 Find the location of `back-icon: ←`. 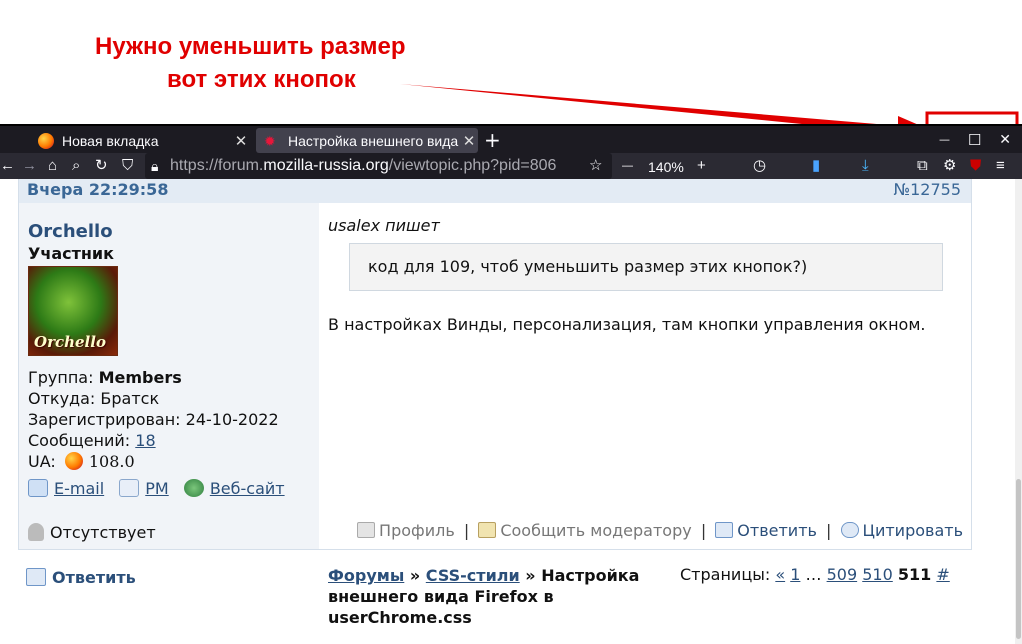

back-icon: ← is located at coordinates (7, 166).